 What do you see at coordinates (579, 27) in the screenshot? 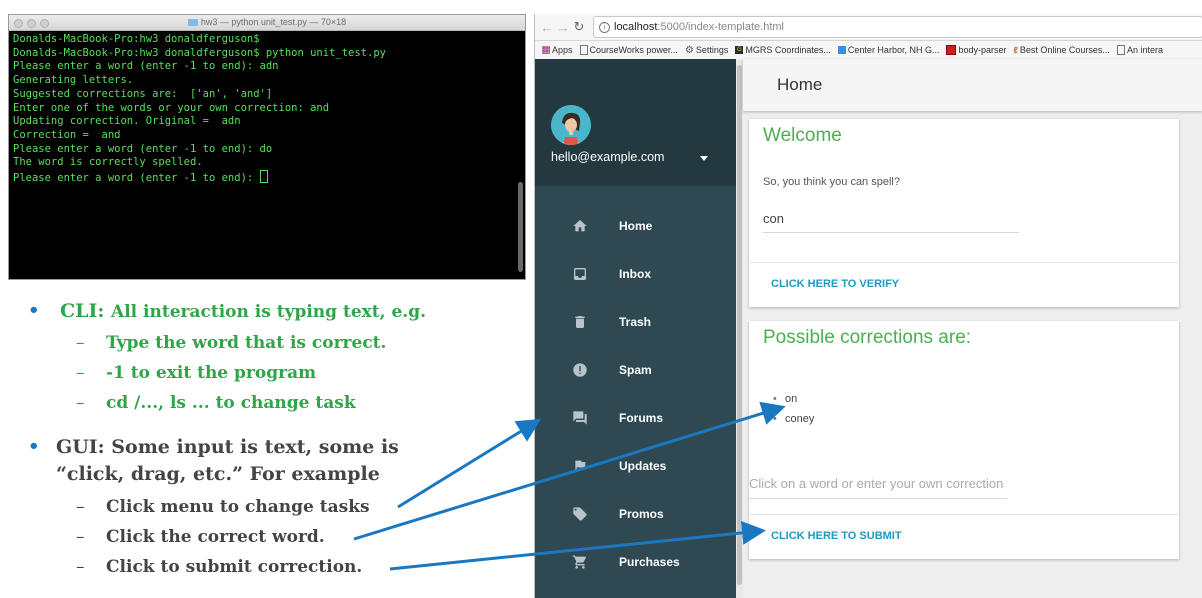
I see `reload-icon: ↻` at bounding box center [579, 27].